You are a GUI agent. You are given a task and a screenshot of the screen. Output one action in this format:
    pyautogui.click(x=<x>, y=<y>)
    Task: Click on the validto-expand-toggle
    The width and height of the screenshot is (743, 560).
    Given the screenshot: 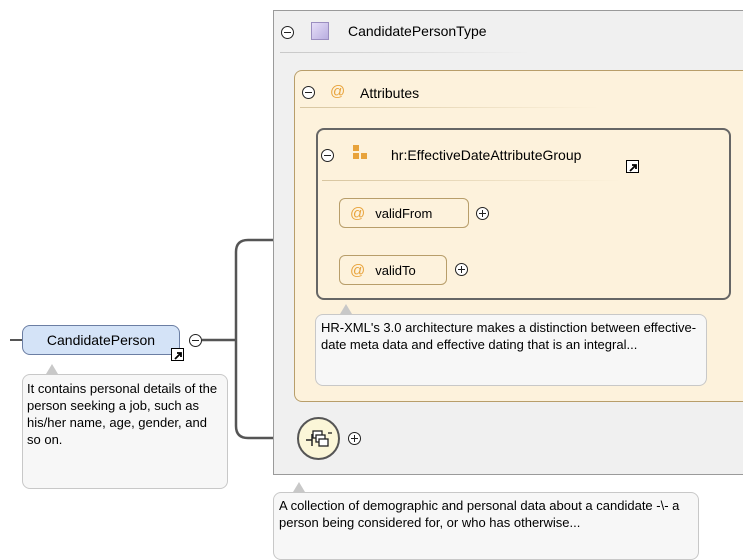 What is the action you would take?
    pyautogui.click(x=461, y=269)
    